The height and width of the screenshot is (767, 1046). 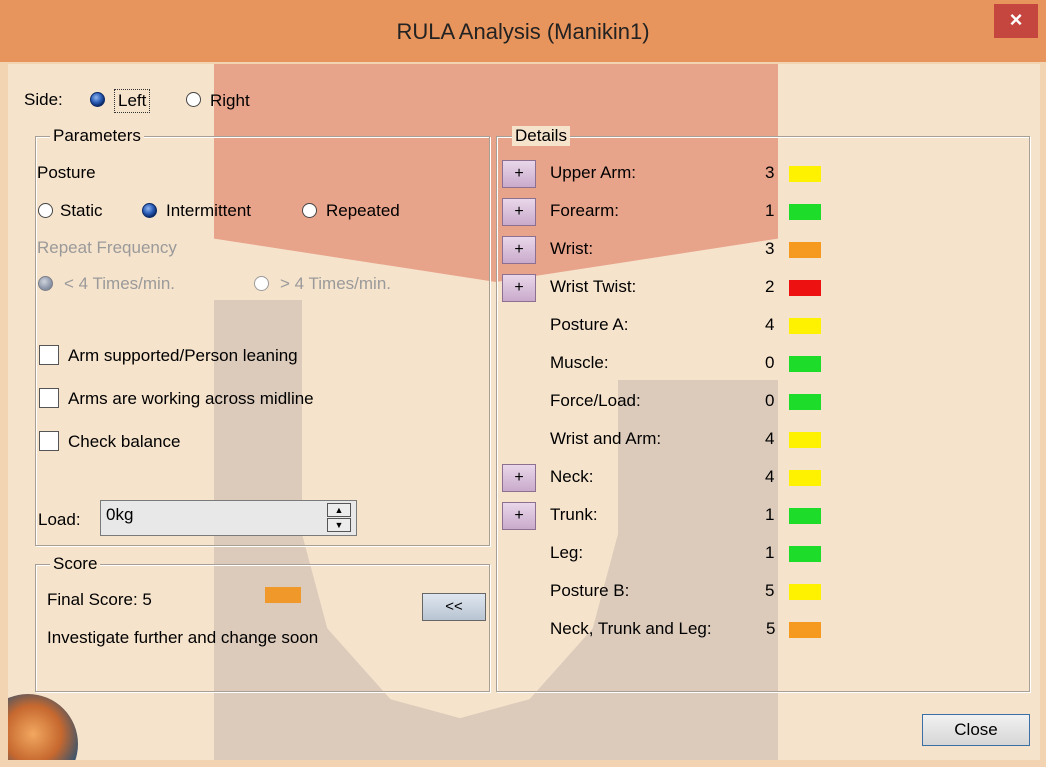 What do you see at coordinates (124, 442) in the screenshot?
I see `check-balance-label: Check balance` at bounding box center [124, 442].